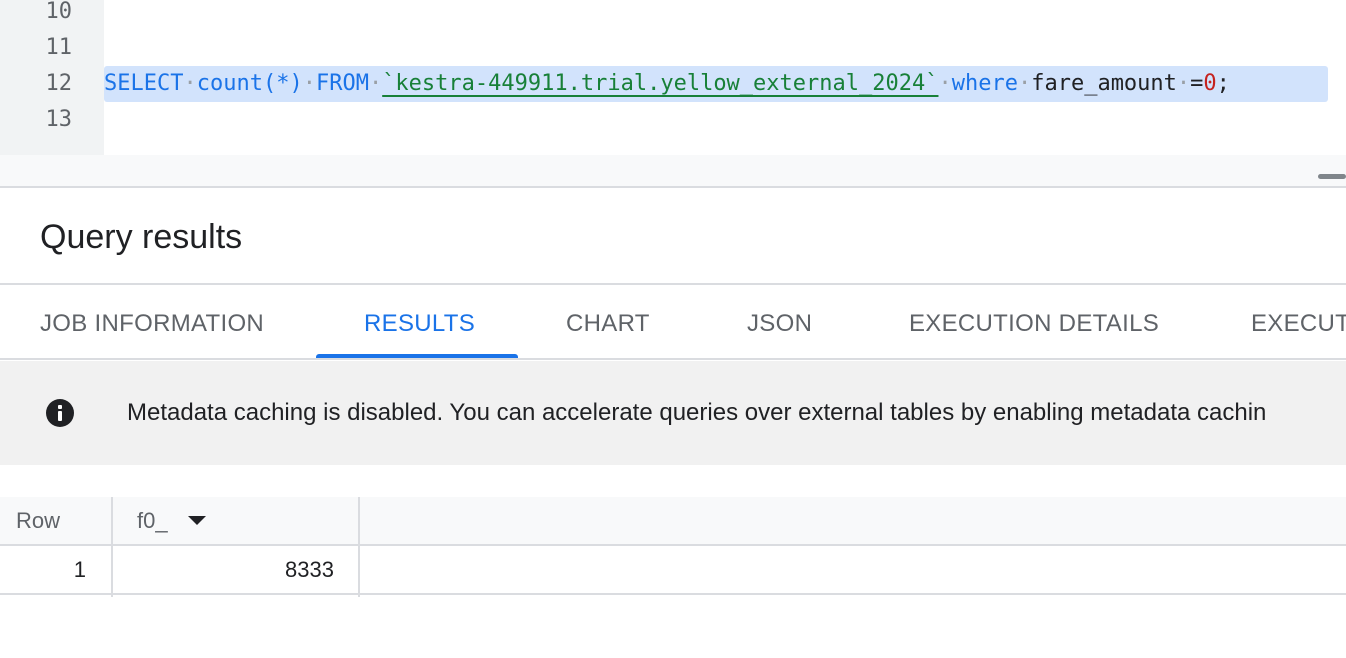  What do you see at coordinates (1223, 83) in the screenshot?
I see `sql-terminator: ;` at bounding box center [1223, 83].